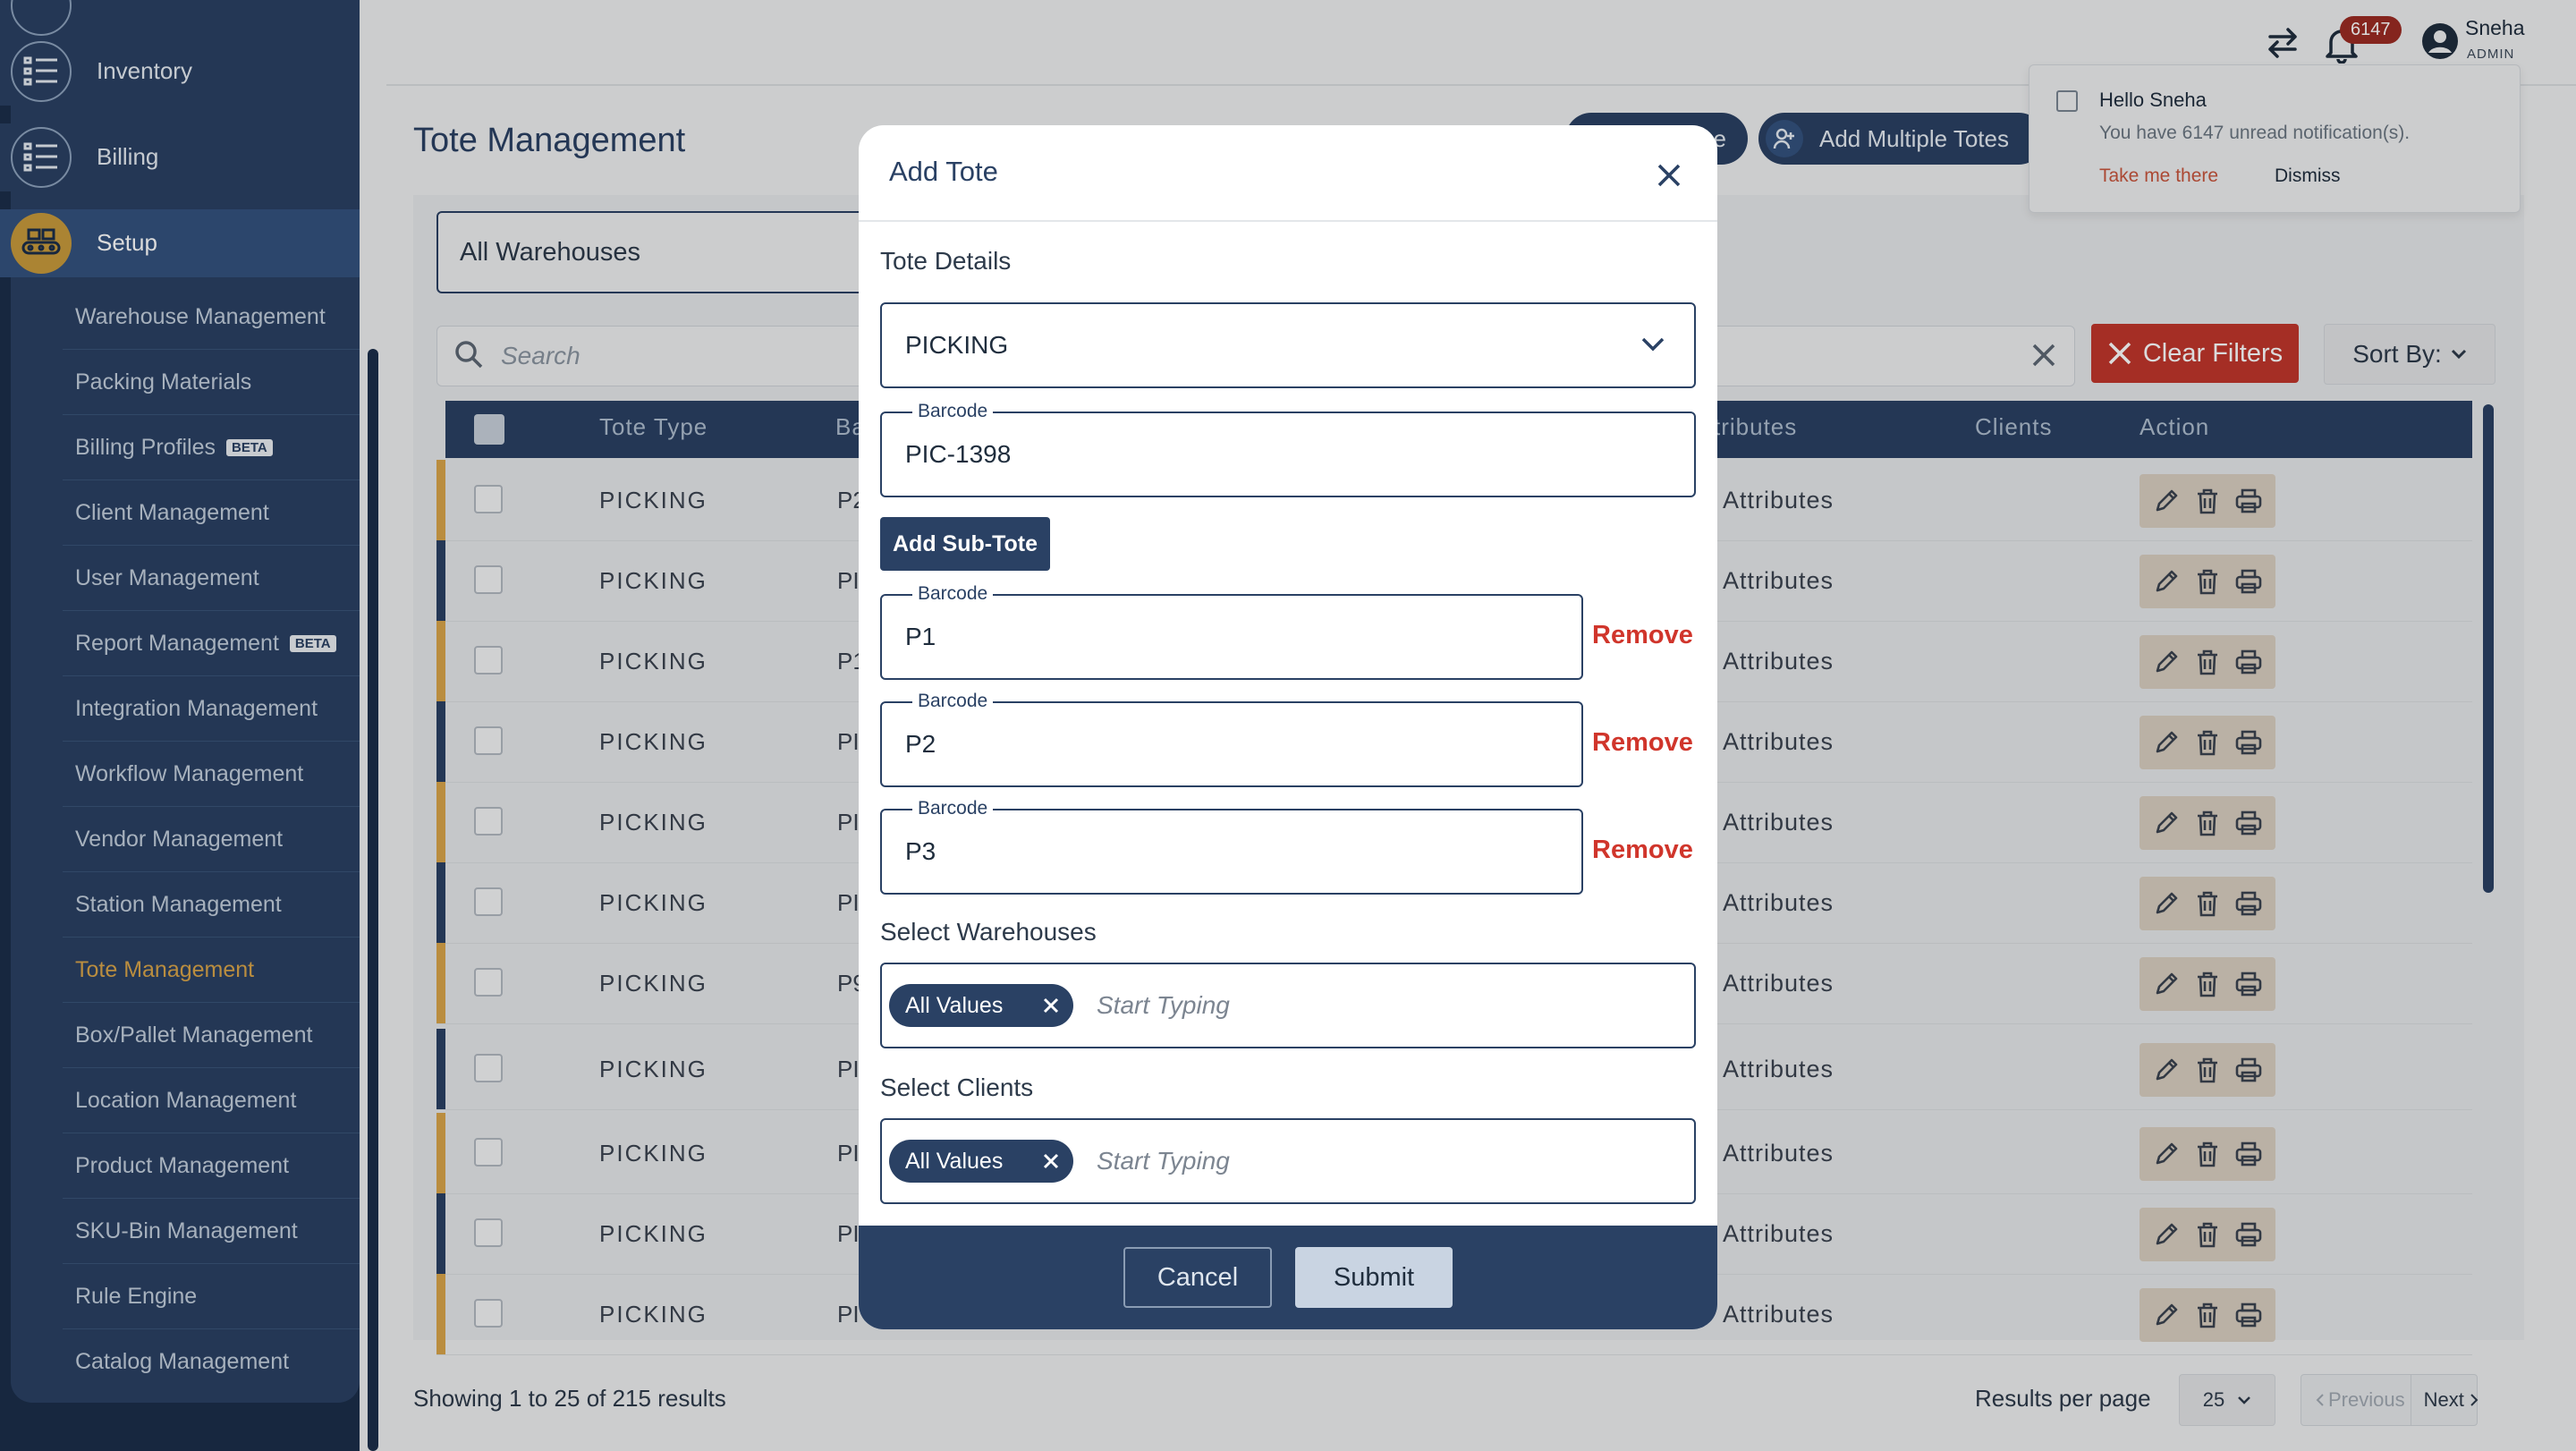 This screenshot has height=1451, width=2576. Describe the element at coordinates (1288, 1277) in the screenshot. I see `modal-footer: Cancel Submit` at that location.